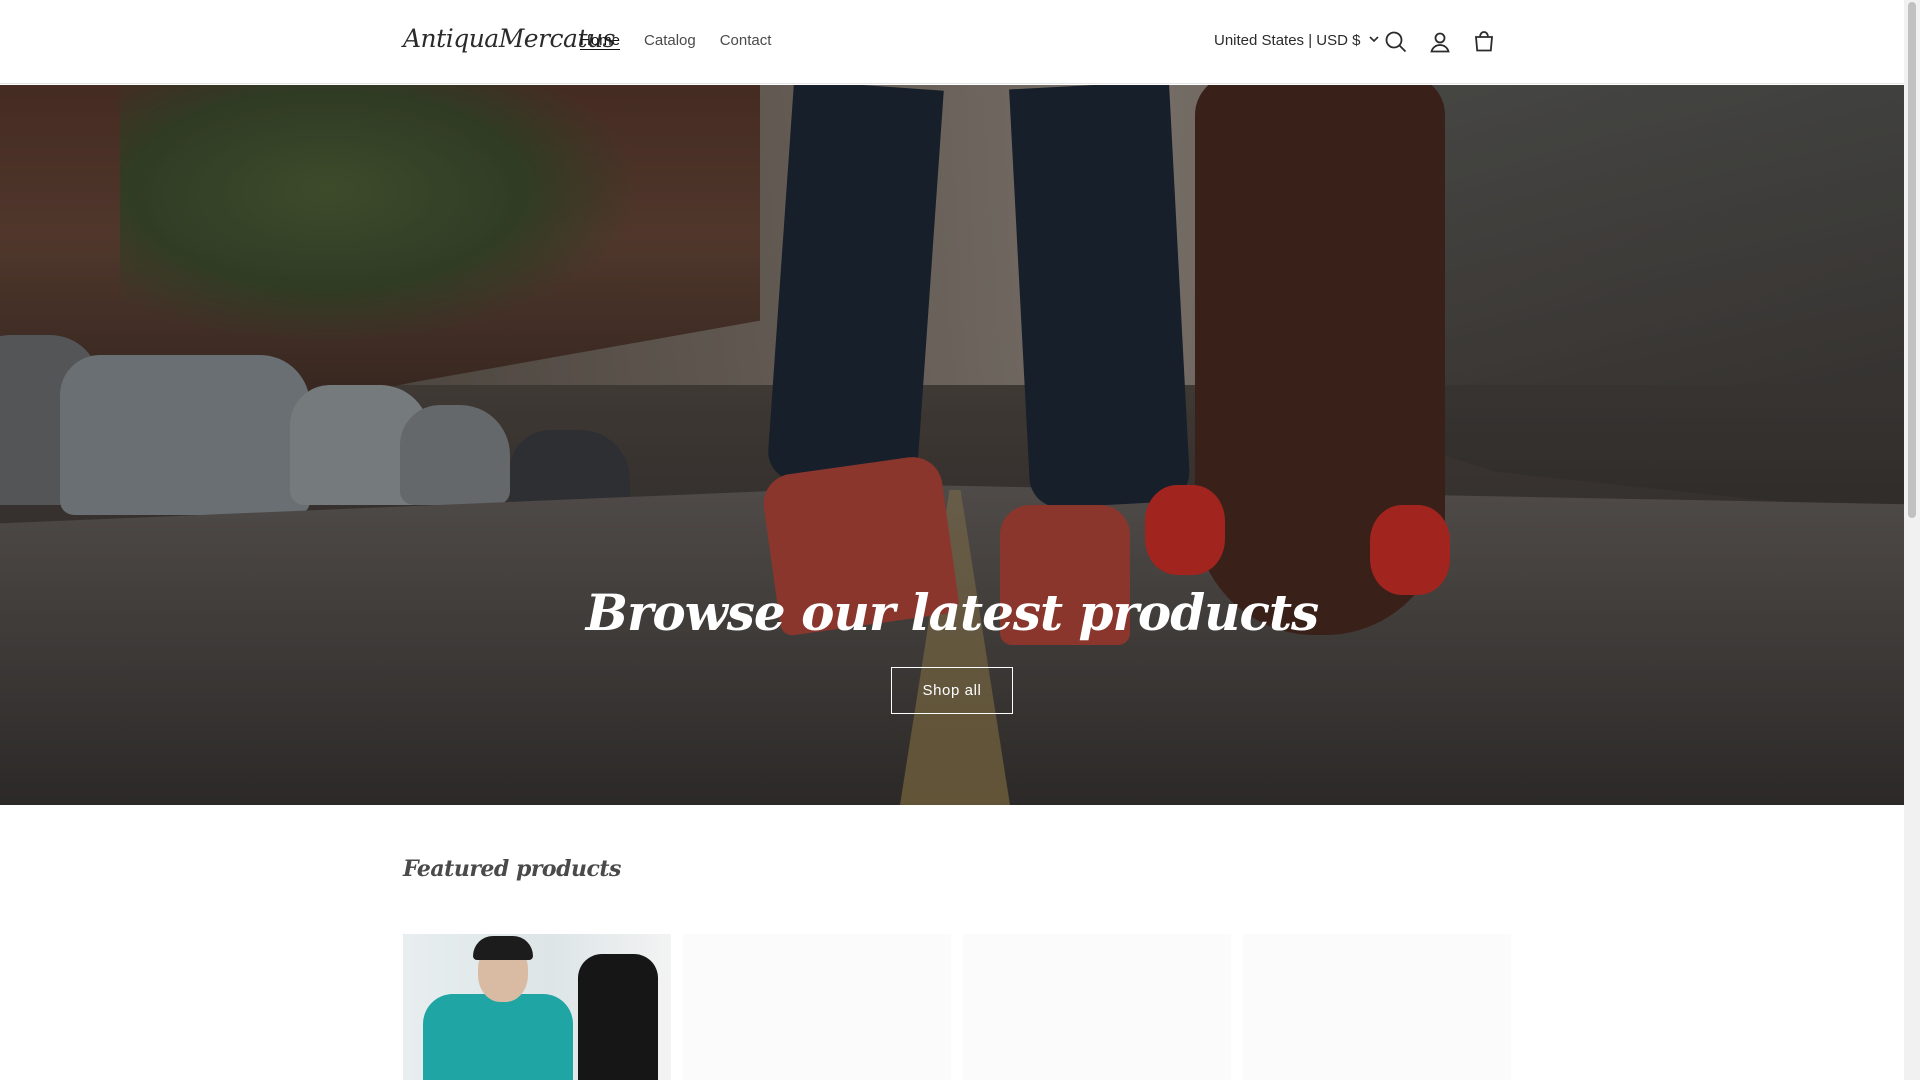 The width and height of the screenshot is (1920, 1080). I want to click on cart-icon, so click(1484, 42).